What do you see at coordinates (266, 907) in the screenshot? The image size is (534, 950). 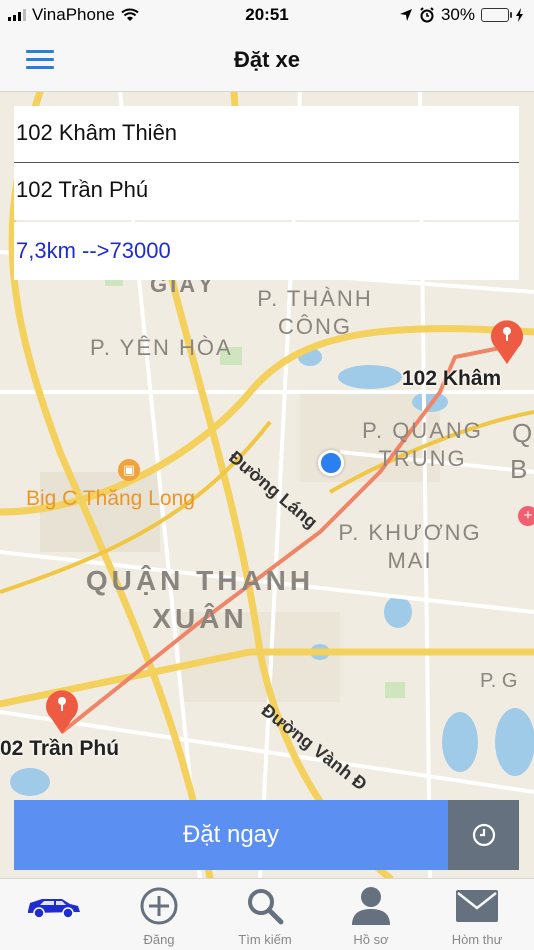 I see `search-icon` at bounding box center [266, 907].